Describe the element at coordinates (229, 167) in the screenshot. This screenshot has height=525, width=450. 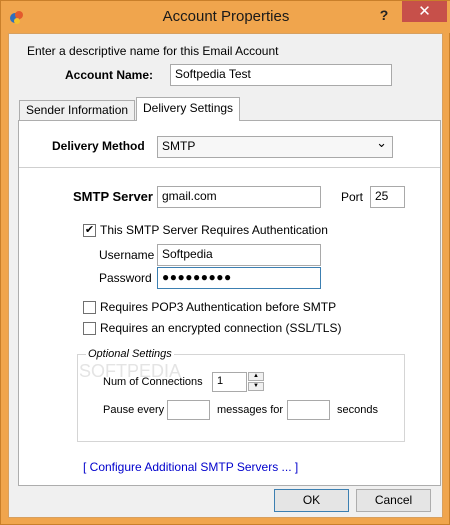
I see `section-divider` at that location.